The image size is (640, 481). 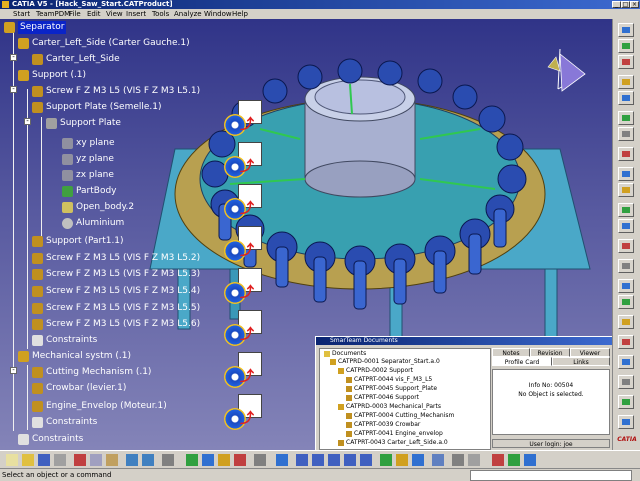 What do you see at coordinates (282, 460) in the screenshot?
I see `fly-mode-icon` at bounding box center [282, 460].